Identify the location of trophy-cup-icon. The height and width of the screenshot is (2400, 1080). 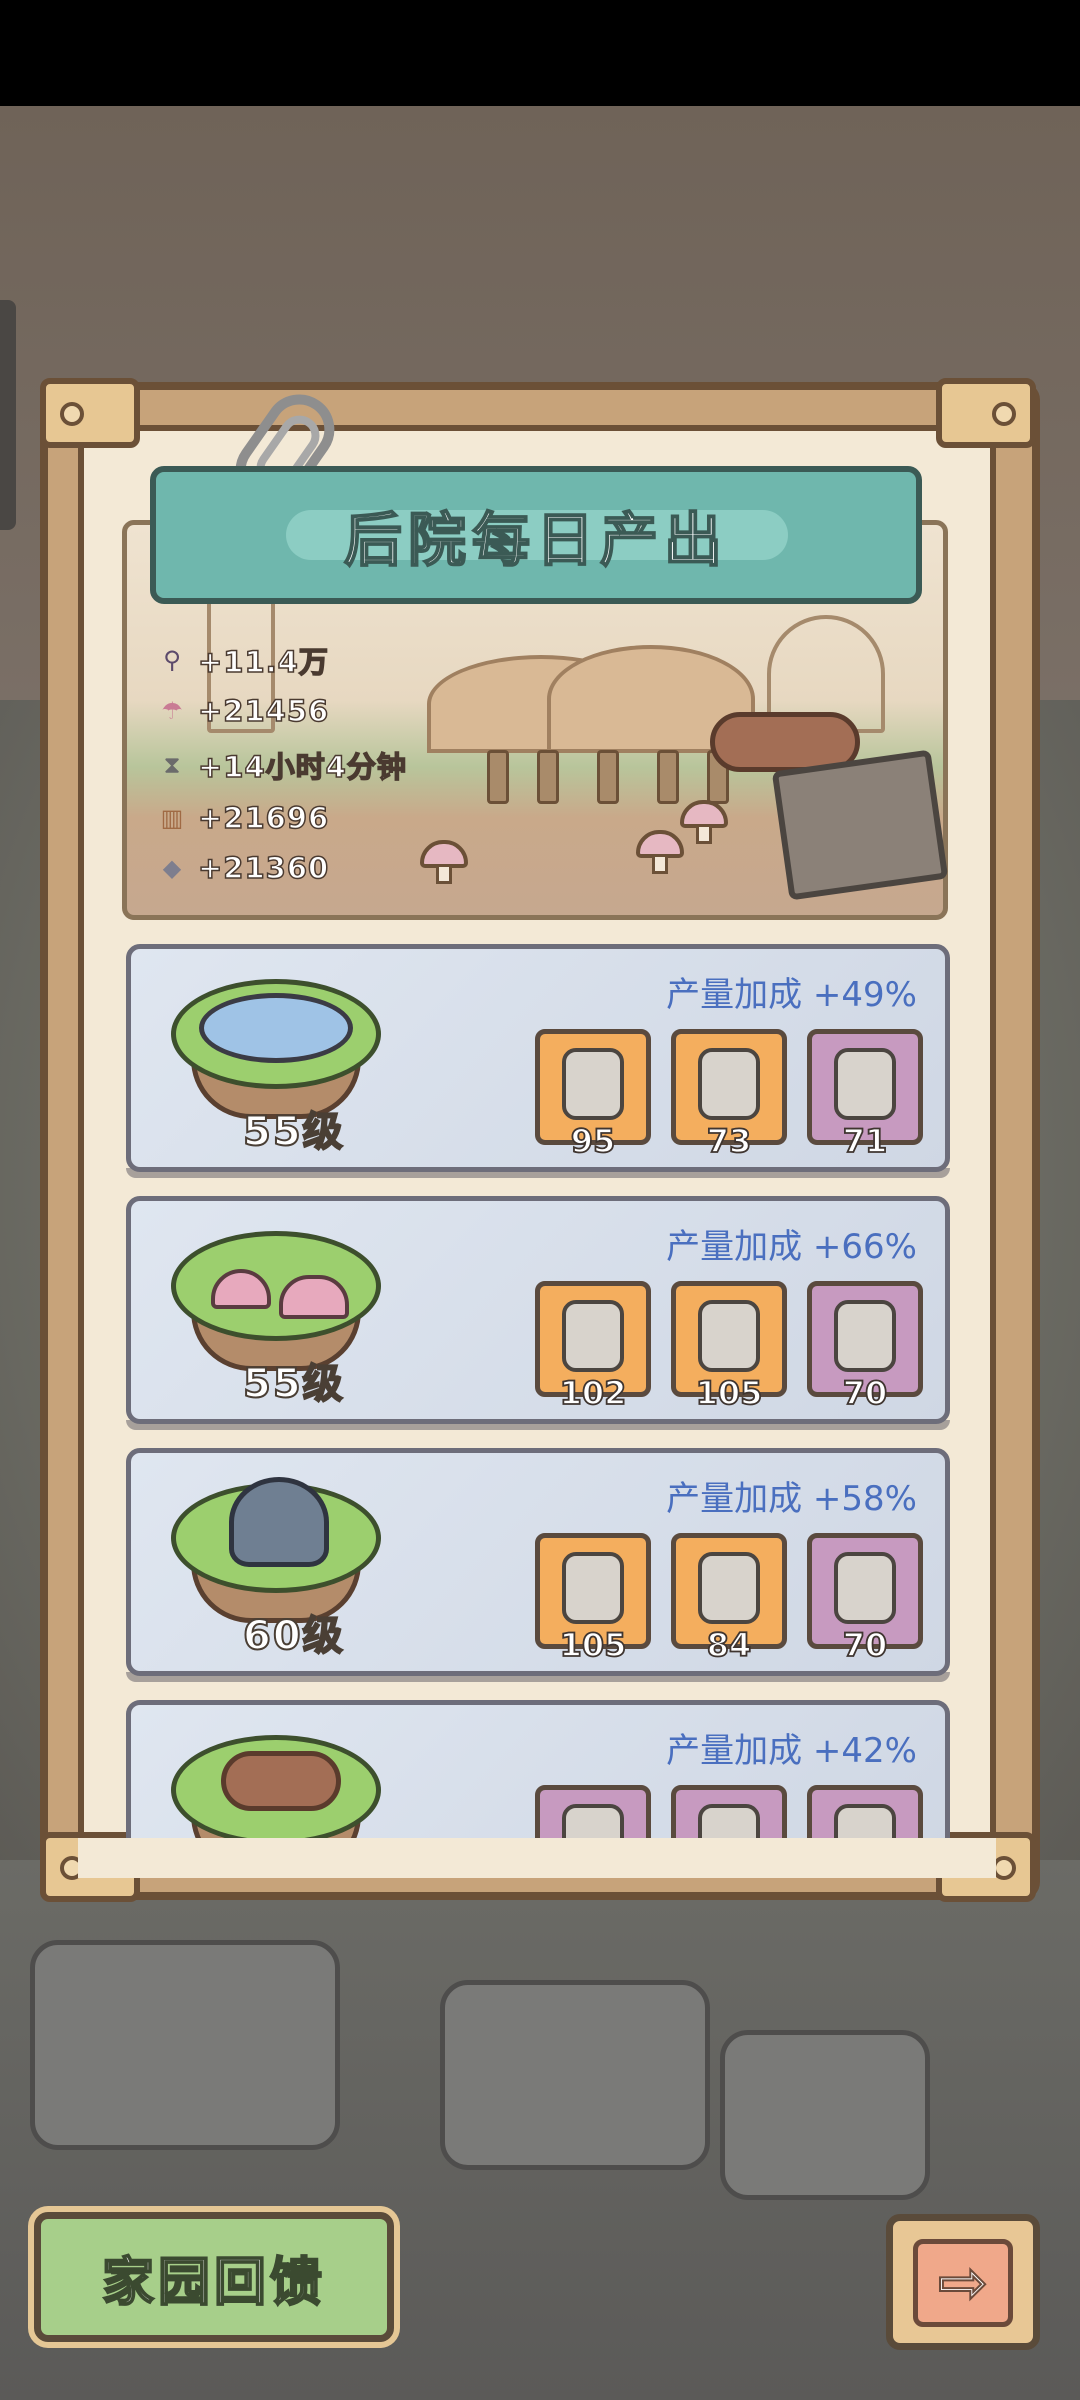
(865, 1588).